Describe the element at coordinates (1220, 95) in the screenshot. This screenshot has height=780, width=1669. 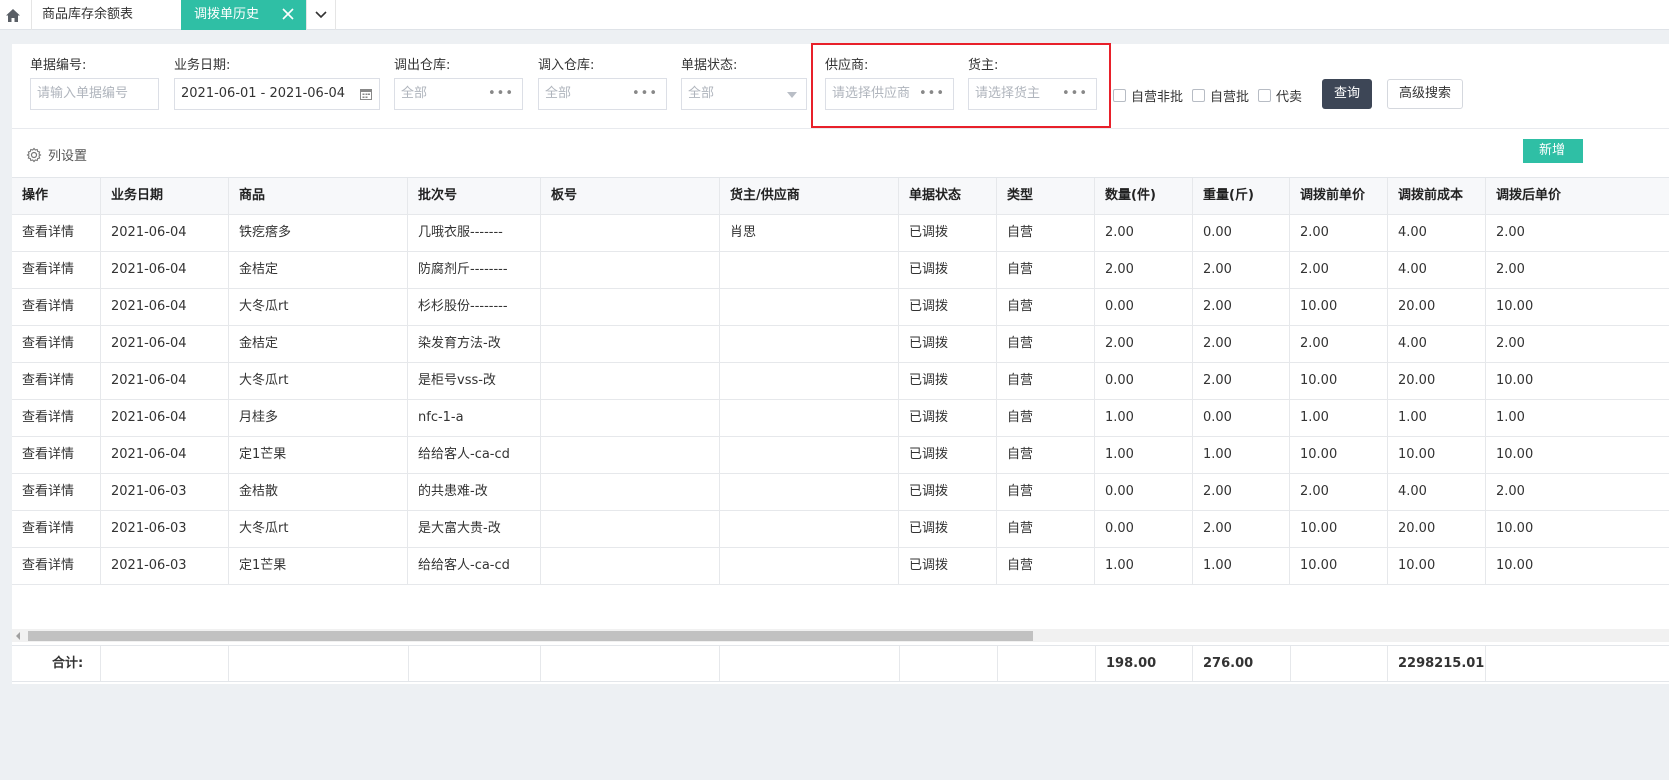
I see `checkbox-self-batch: 自营批` at that location.